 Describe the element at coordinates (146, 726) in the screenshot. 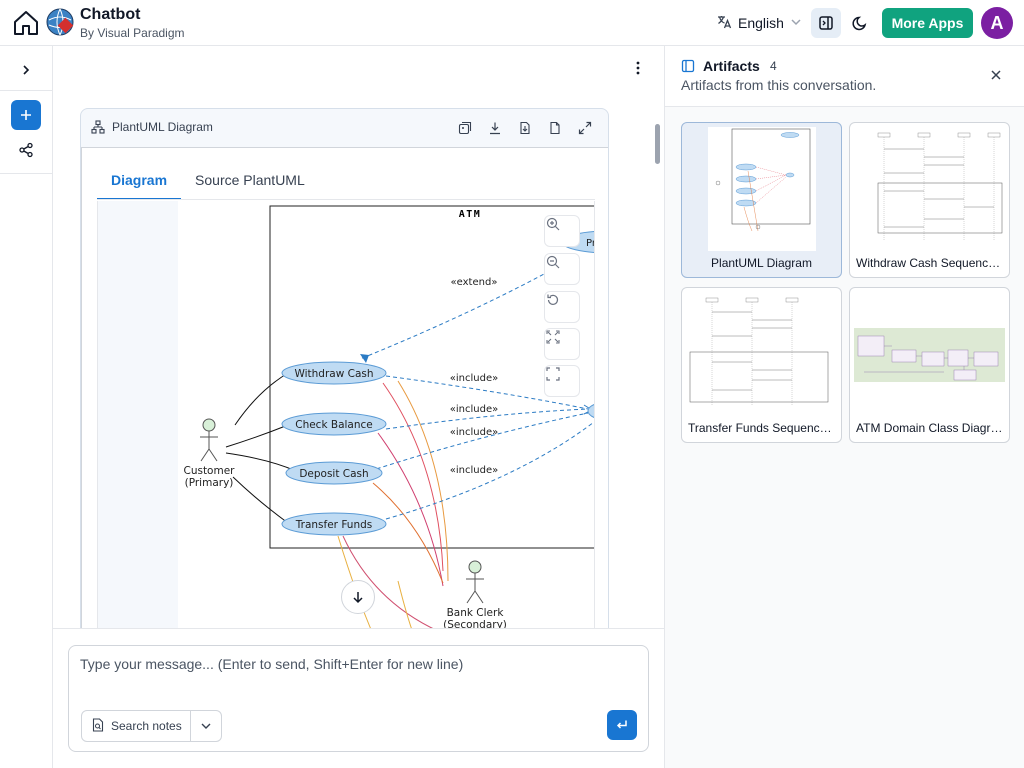

I see `search-notes-label: Search notes` at that location.